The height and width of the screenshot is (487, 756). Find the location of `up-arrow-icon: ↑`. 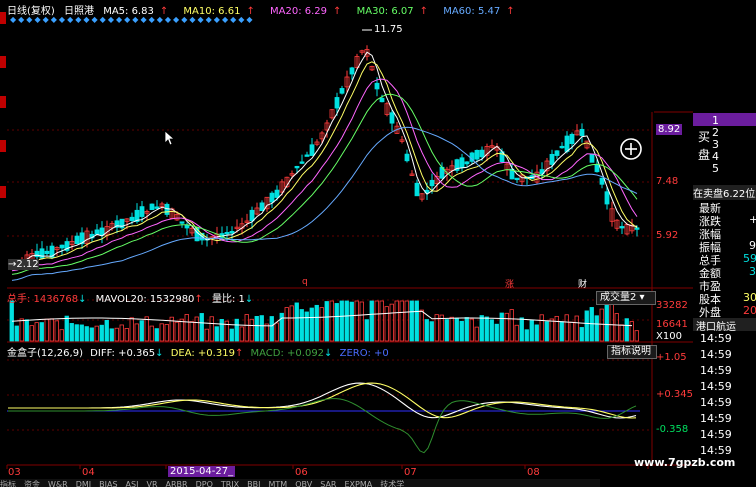

up-arrow-icon: ↑ is located at coordinates (239, 353).